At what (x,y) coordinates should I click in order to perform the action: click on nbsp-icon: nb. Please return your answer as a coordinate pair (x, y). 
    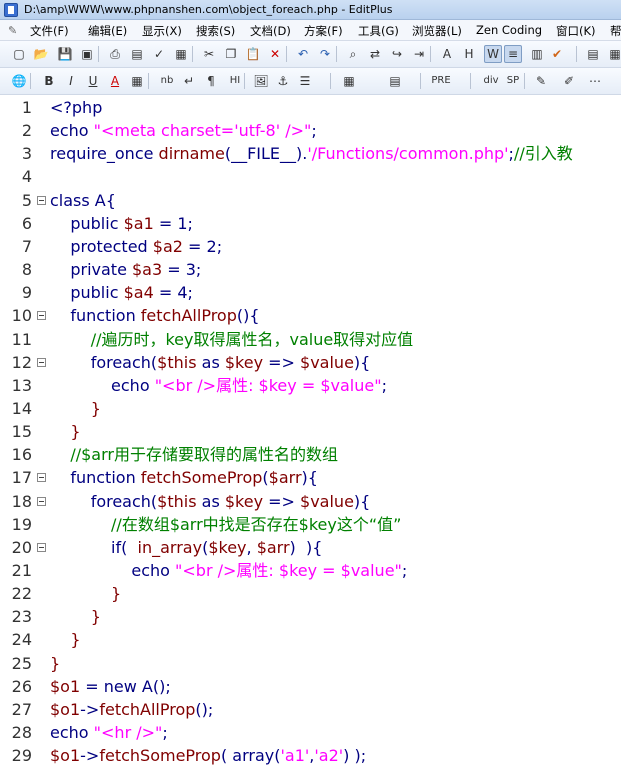
    Looking at the image, I should click on (167, 81).